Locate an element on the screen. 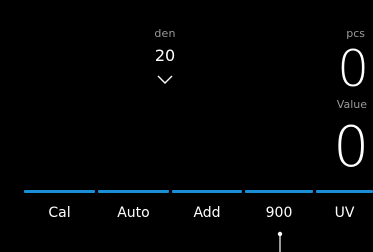  softkey-label: UV is located at coordinates (344, 213).